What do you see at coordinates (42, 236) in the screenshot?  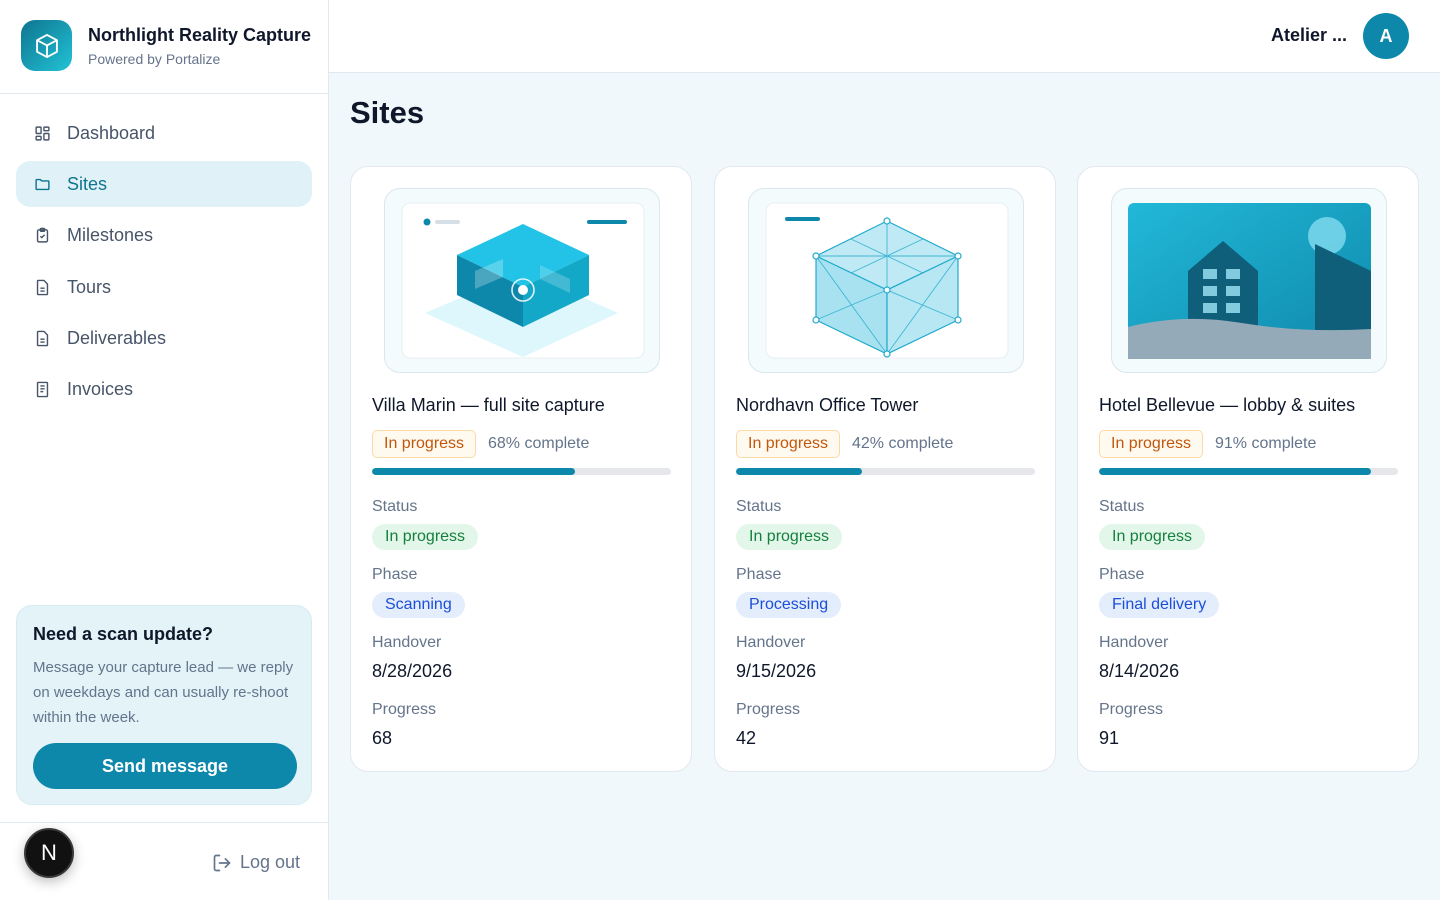 I see `clipboard-icon` at bounding box center [42, 236].